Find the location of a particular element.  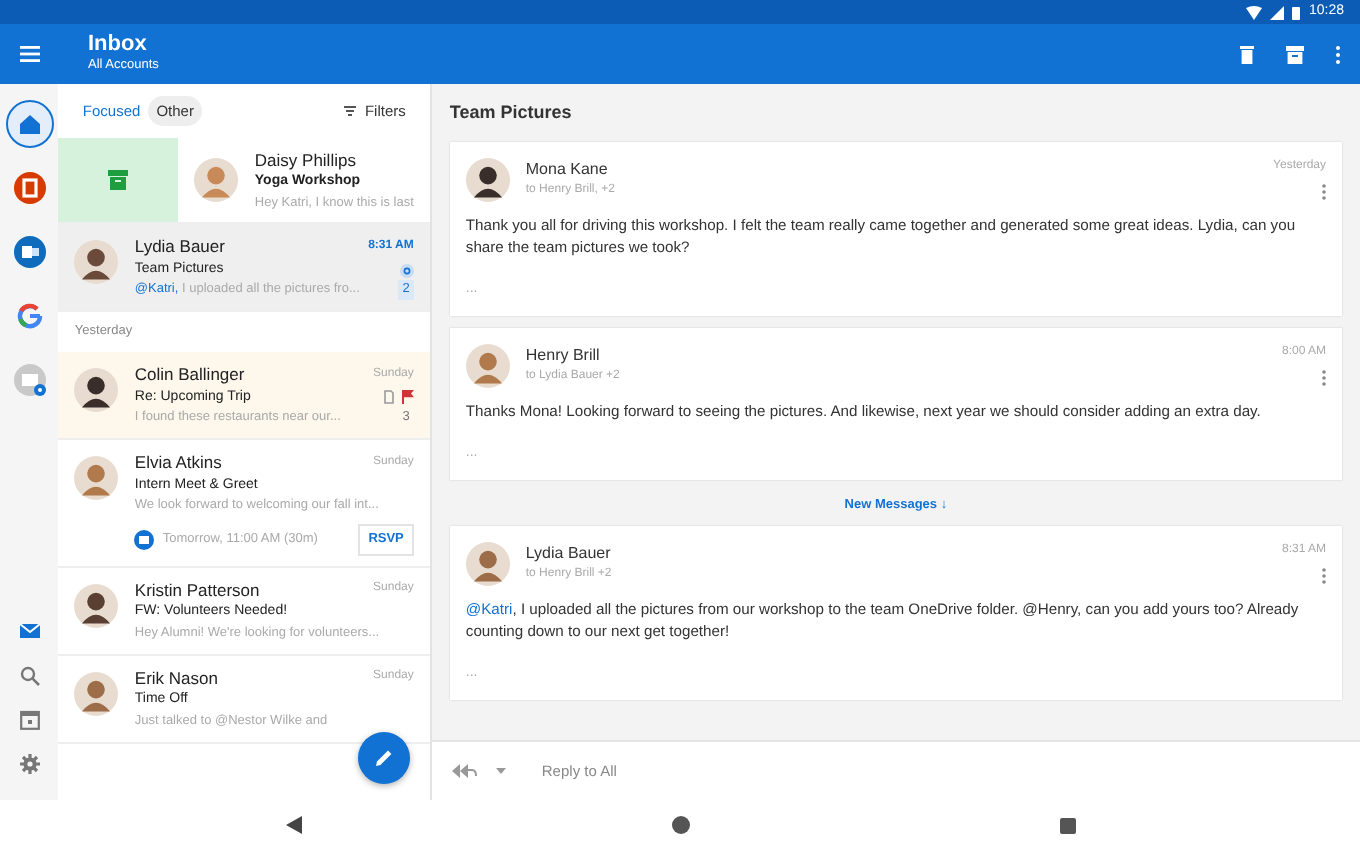

reply-all-icon is located at coordinates (465, 771).